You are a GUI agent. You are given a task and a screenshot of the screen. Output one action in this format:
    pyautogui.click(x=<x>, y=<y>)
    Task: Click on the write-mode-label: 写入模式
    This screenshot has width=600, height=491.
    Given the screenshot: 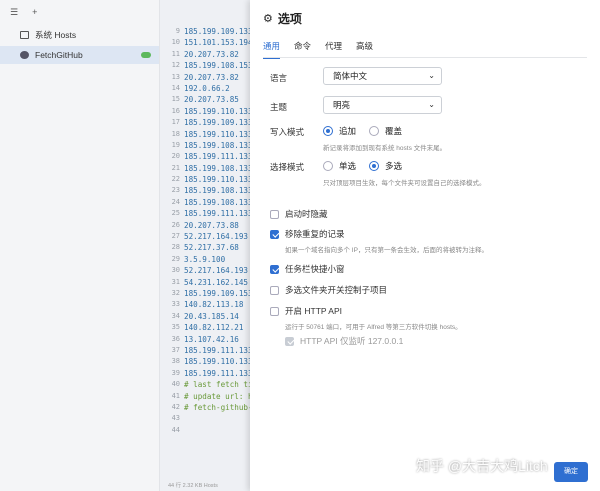 What is the action you would take?
    pyautogui.click(x=287, y=132)
    